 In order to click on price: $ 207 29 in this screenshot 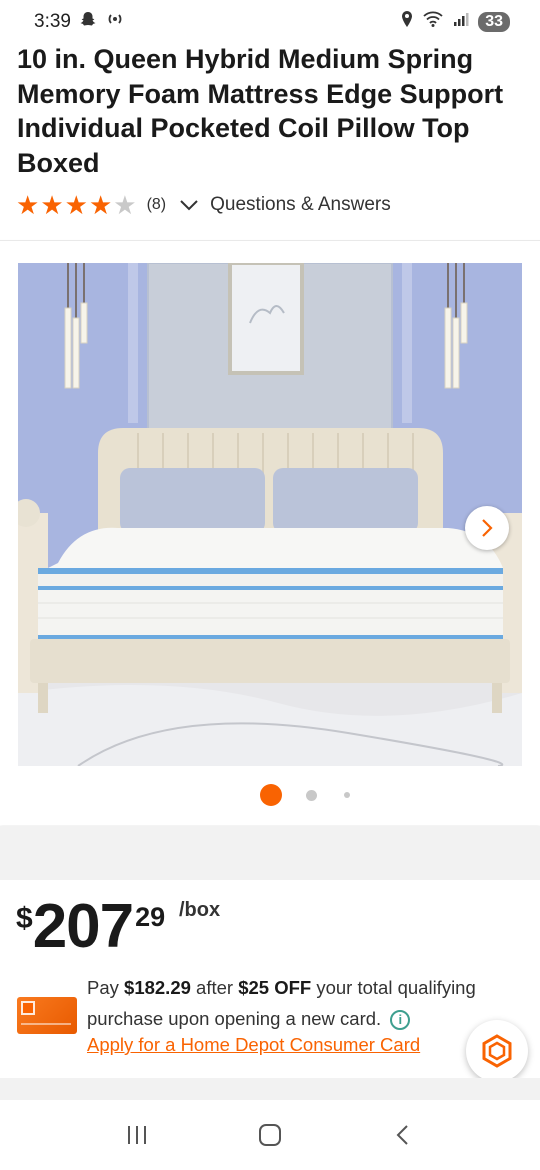, I will do `click(90, 927)`.